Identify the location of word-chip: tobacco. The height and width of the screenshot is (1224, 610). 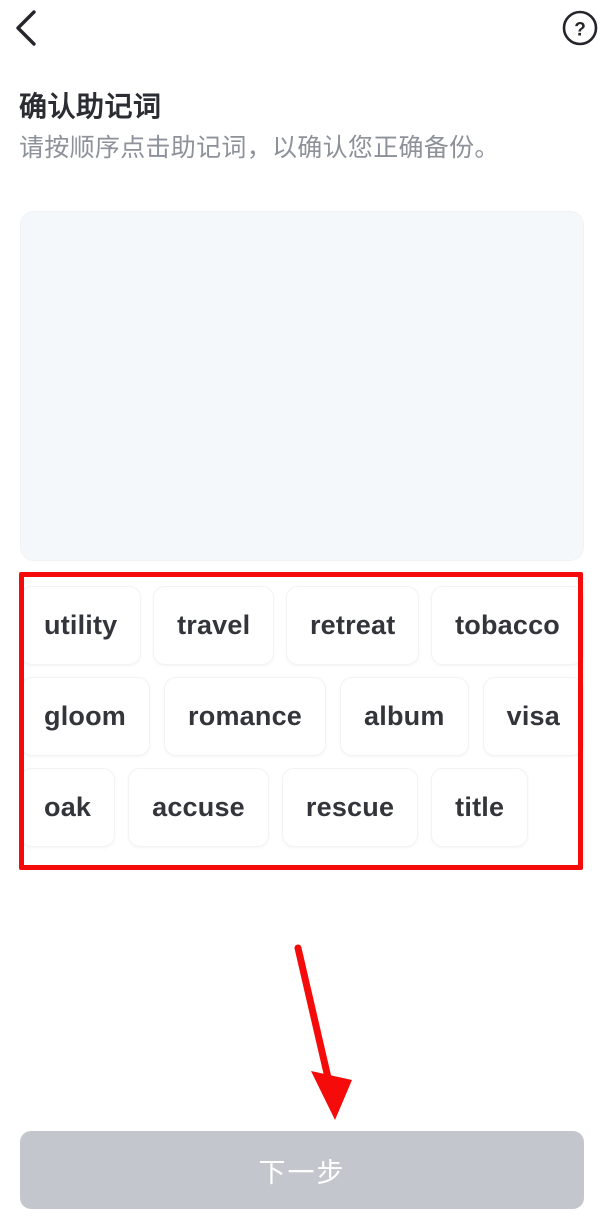
(507, 625).